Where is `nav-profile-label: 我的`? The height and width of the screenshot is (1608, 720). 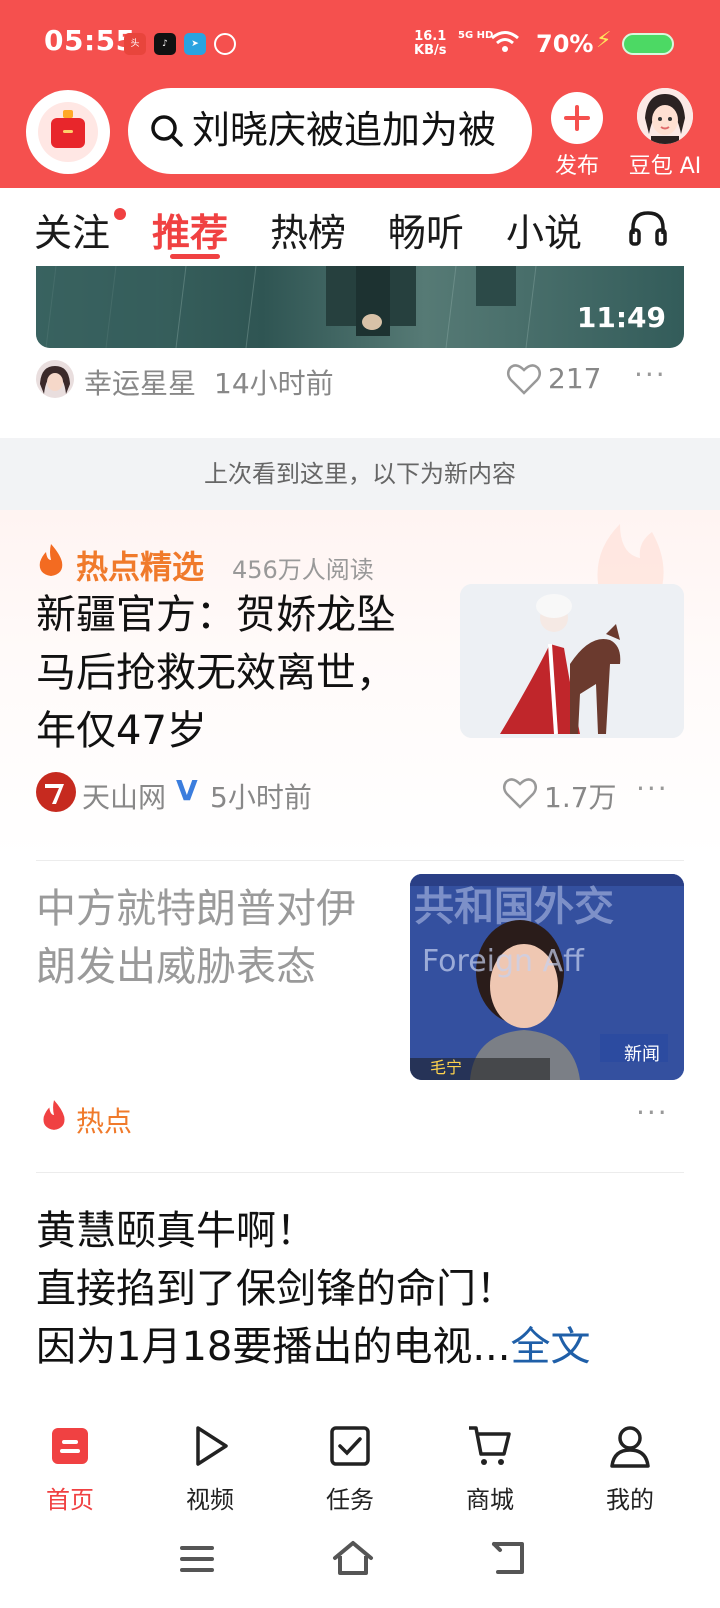 nav-profile-label: 我的 is located at coordinates (630, 1500).